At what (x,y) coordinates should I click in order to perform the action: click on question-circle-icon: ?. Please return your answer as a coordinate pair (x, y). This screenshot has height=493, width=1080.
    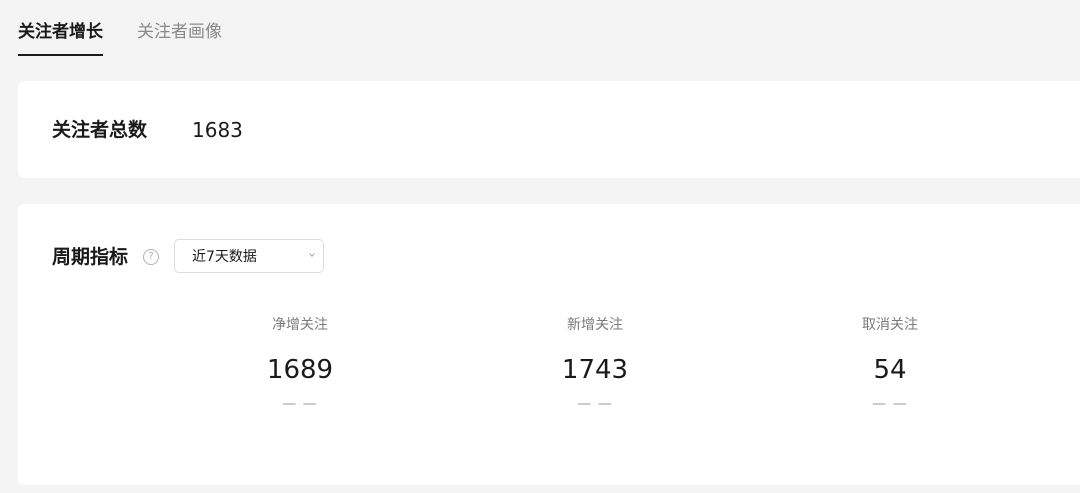
    Looking at the image, I should click on (151, 257).